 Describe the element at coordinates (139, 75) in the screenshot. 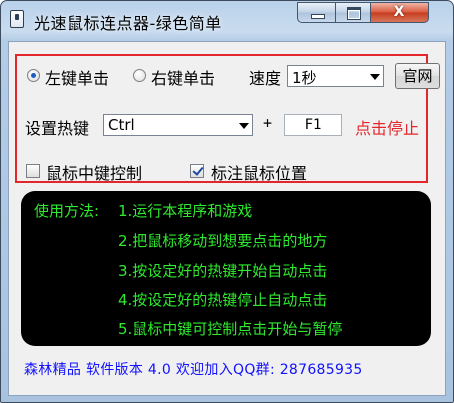

I see `right-click-radio` at that location.